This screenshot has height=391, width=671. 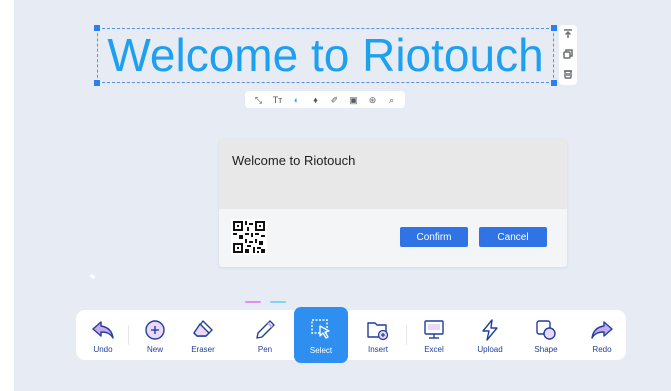 I want to click on cancel-button: Cancel, so click(x=513, y=237).